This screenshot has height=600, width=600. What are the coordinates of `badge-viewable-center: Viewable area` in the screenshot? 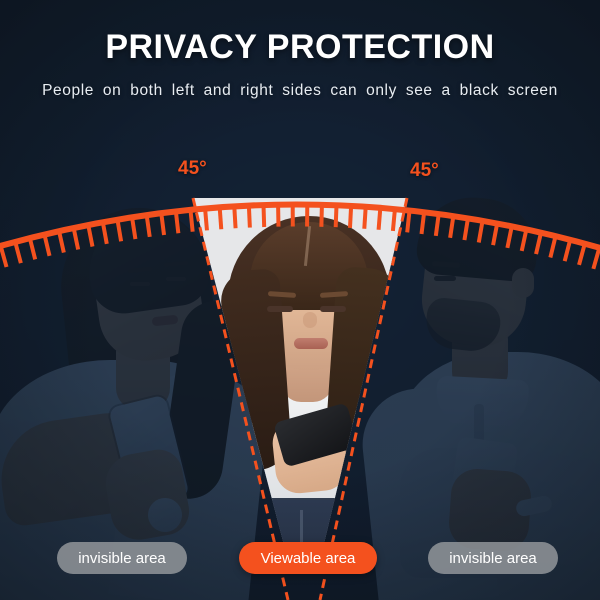 It's located at (308, 558).